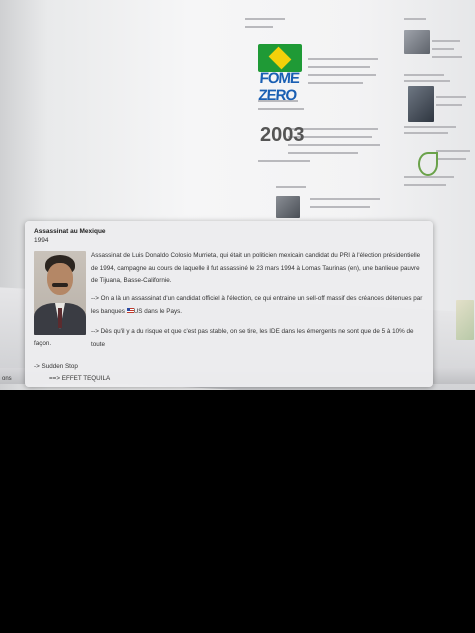 Image resolution: width=475 pixels, height=633 pixels. I want to click on note-sudden-stop: -> Sudden Stop, so click(56, 366).